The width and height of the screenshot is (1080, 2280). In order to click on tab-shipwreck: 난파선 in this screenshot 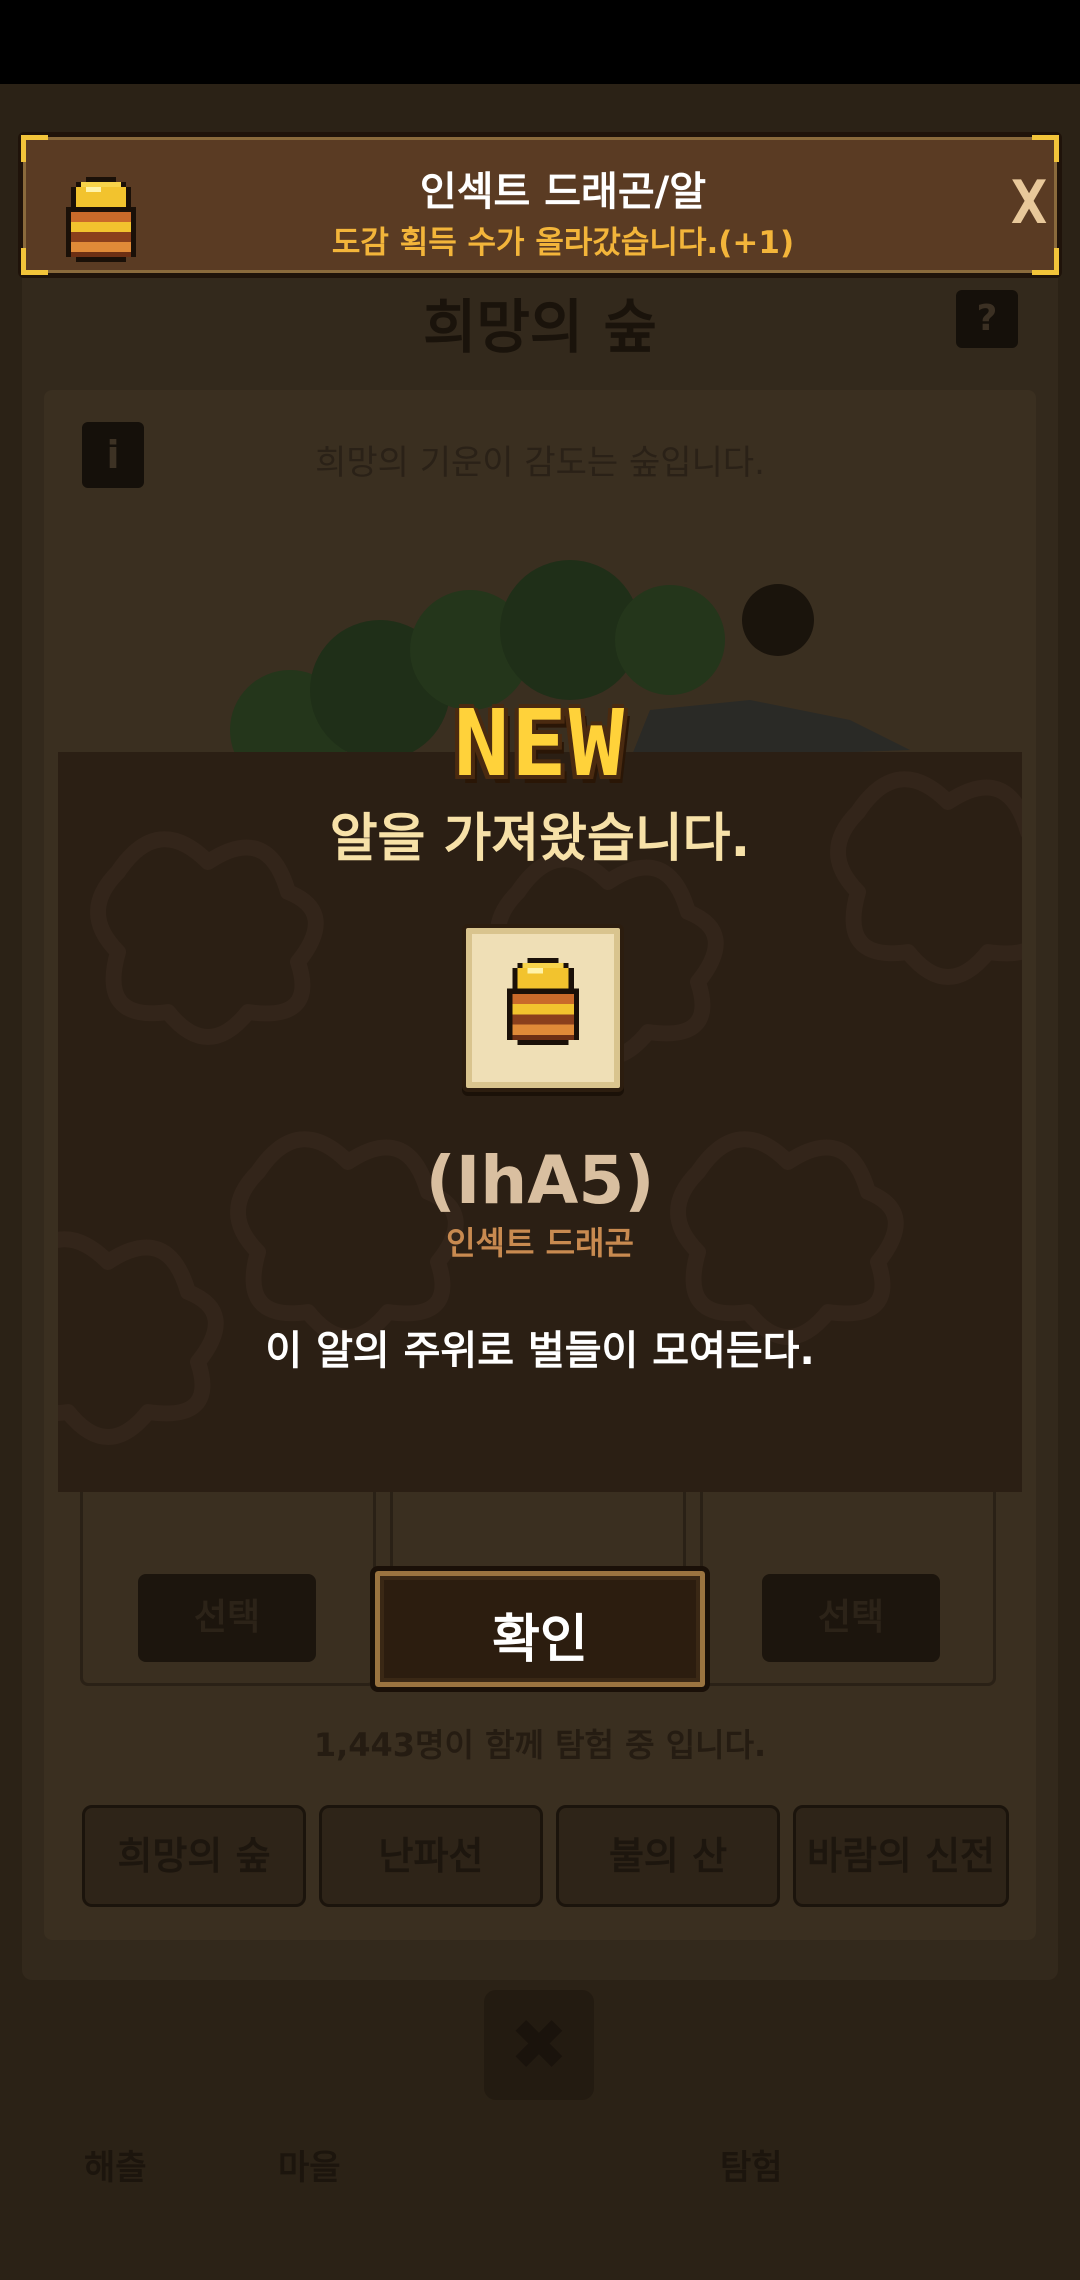, I will do `click(431, 1856)`.